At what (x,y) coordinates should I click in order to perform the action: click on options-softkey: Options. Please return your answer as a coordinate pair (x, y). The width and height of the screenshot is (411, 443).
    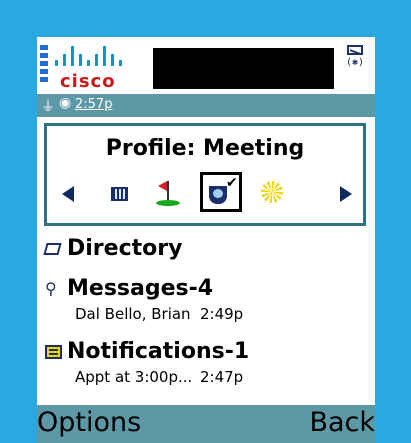
    Looking at the image, I should click on (89, 422).